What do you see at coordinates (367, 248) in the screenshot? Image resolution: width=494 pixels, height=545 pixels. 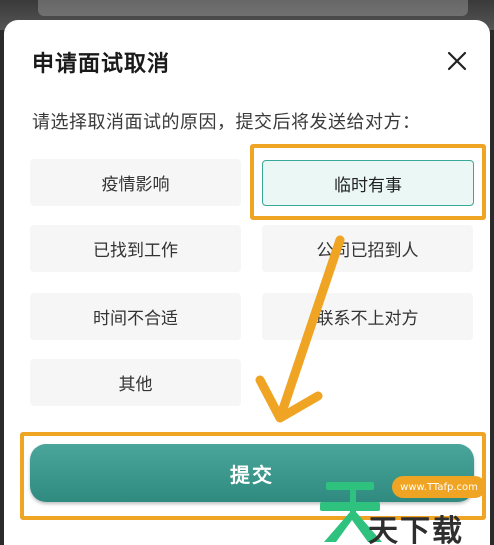 I see `option-company-hired: 公司已招到人` at bounding box center [367, 248].